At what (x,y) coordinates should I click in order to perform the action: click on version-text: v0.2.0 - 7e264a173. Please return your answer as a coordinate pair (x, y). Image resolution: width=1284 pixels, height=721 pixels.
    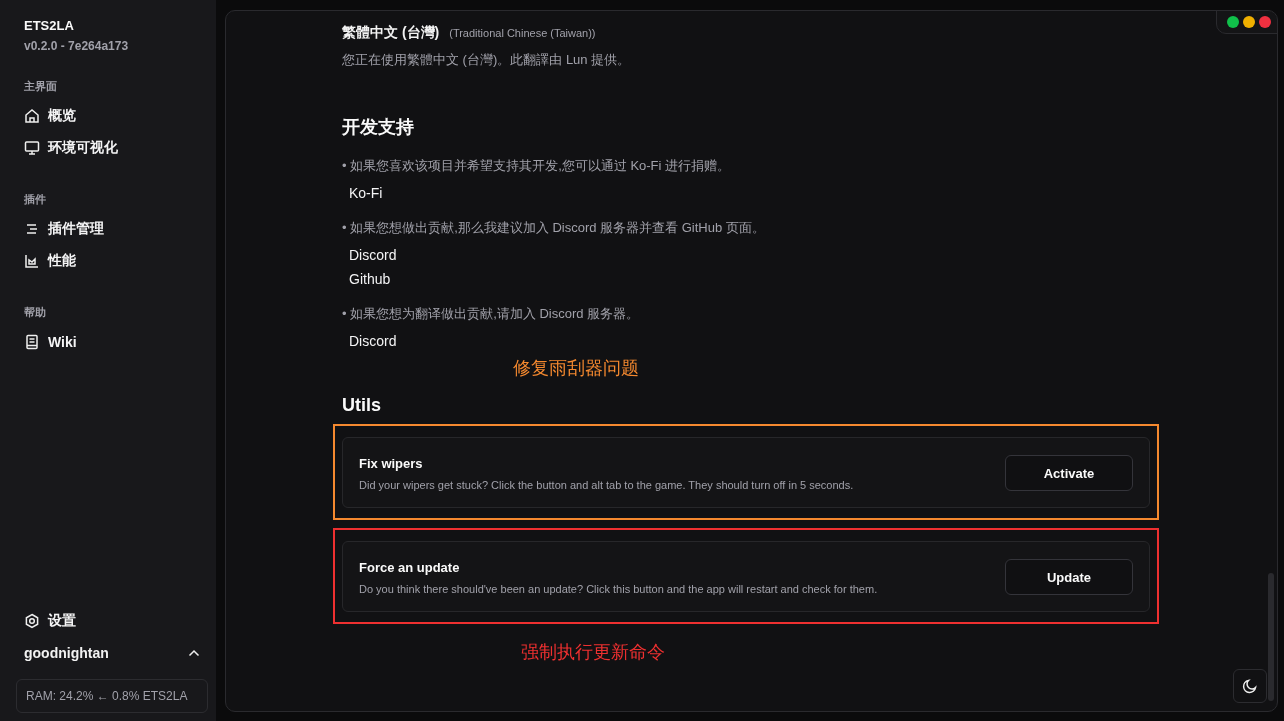
    Looking at the image, I should click on (77, 46).